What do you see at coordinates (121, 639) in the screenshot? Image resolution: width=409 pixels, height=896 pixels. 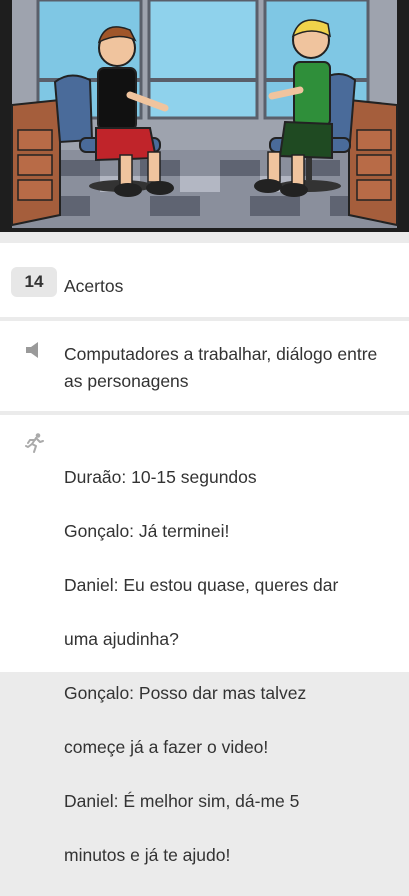 I see `action-line: uma ajudinha?` at bounding box center [121, 639].